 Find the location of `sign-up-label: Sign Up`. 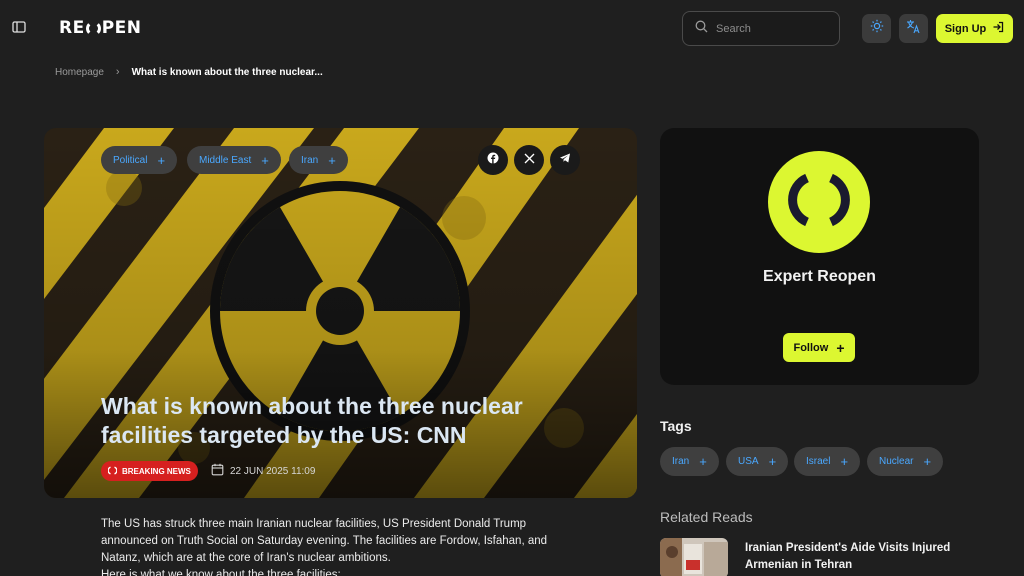

sign-up-label: Sign Up is located at coordinates (965, 28).